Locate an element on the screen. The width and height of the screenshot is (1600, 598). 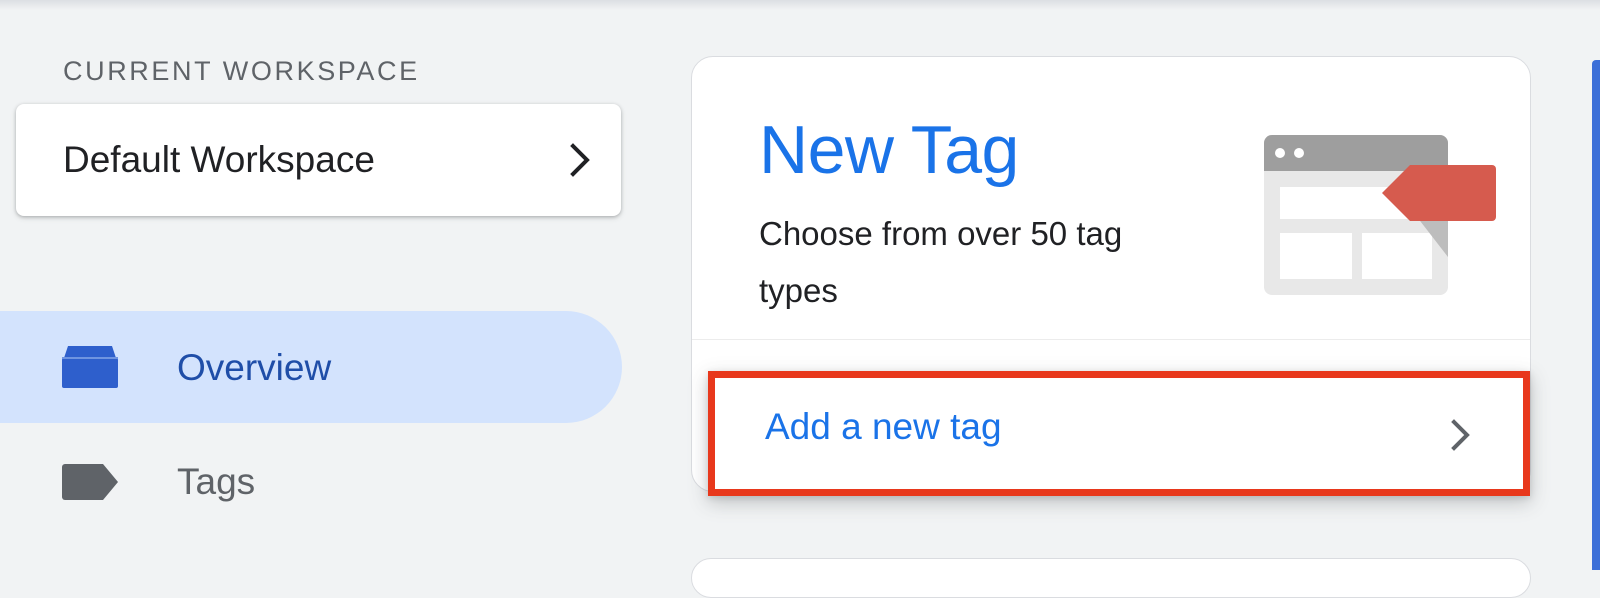
tag-icon is located at coordinates (90, 482).